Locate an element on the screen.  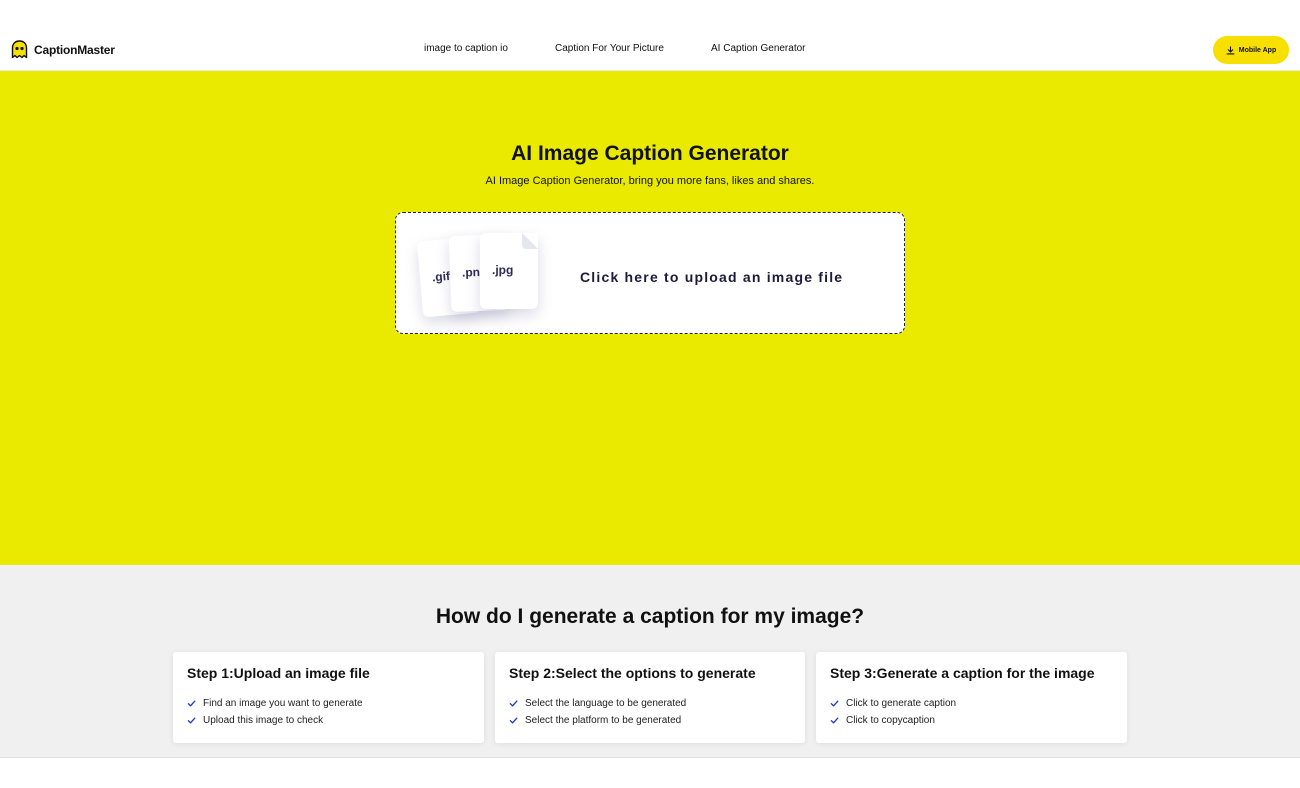
file-type-illustration: .gif .pn .jpg is located at coordinates (483, 276).